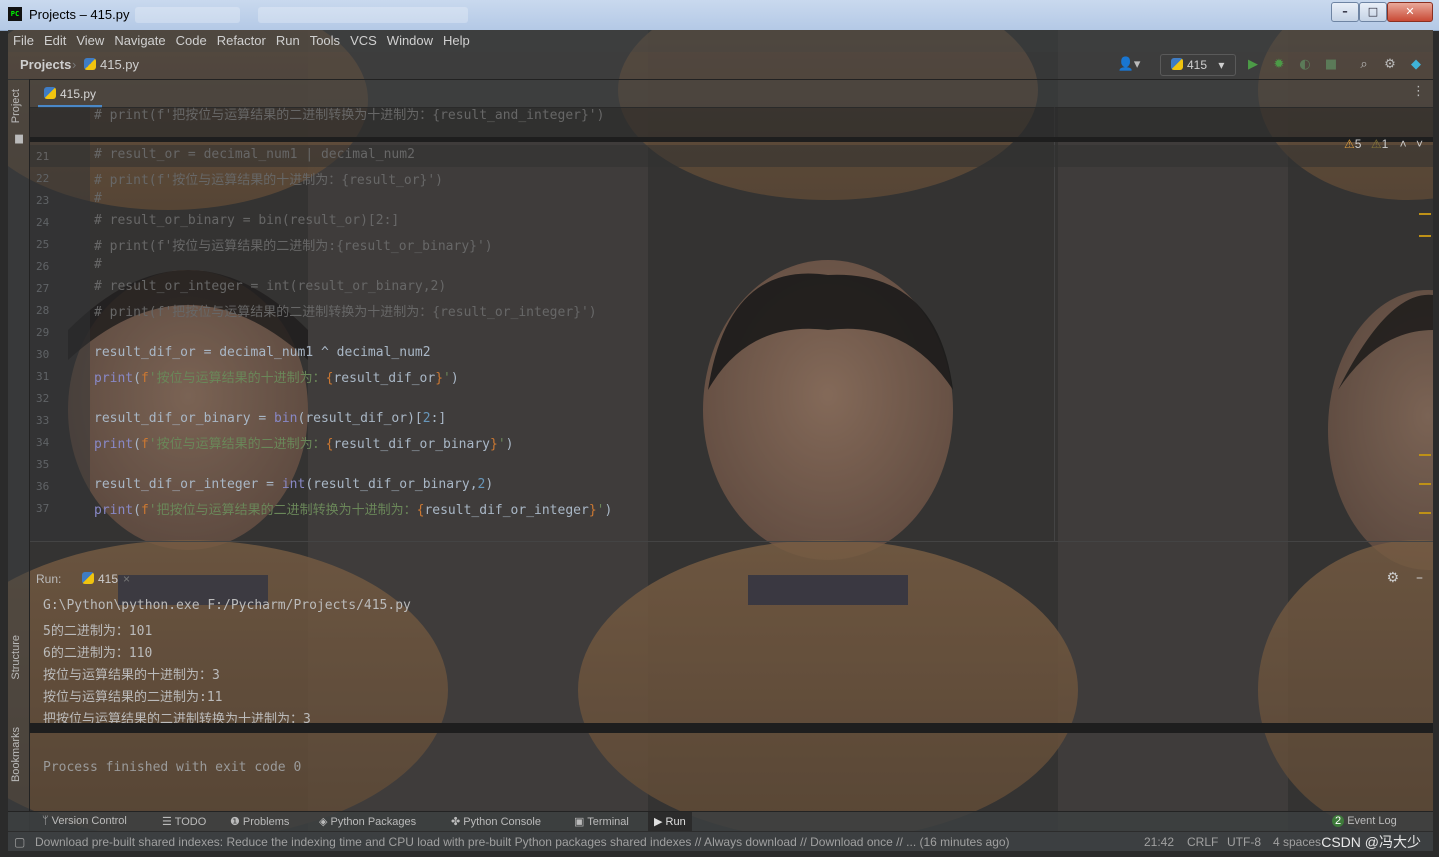 This screenshot has width=1439, height=857. Describe the element at coordinates (88, 578) in the screenshot. I see `python-run-icon` at that location.